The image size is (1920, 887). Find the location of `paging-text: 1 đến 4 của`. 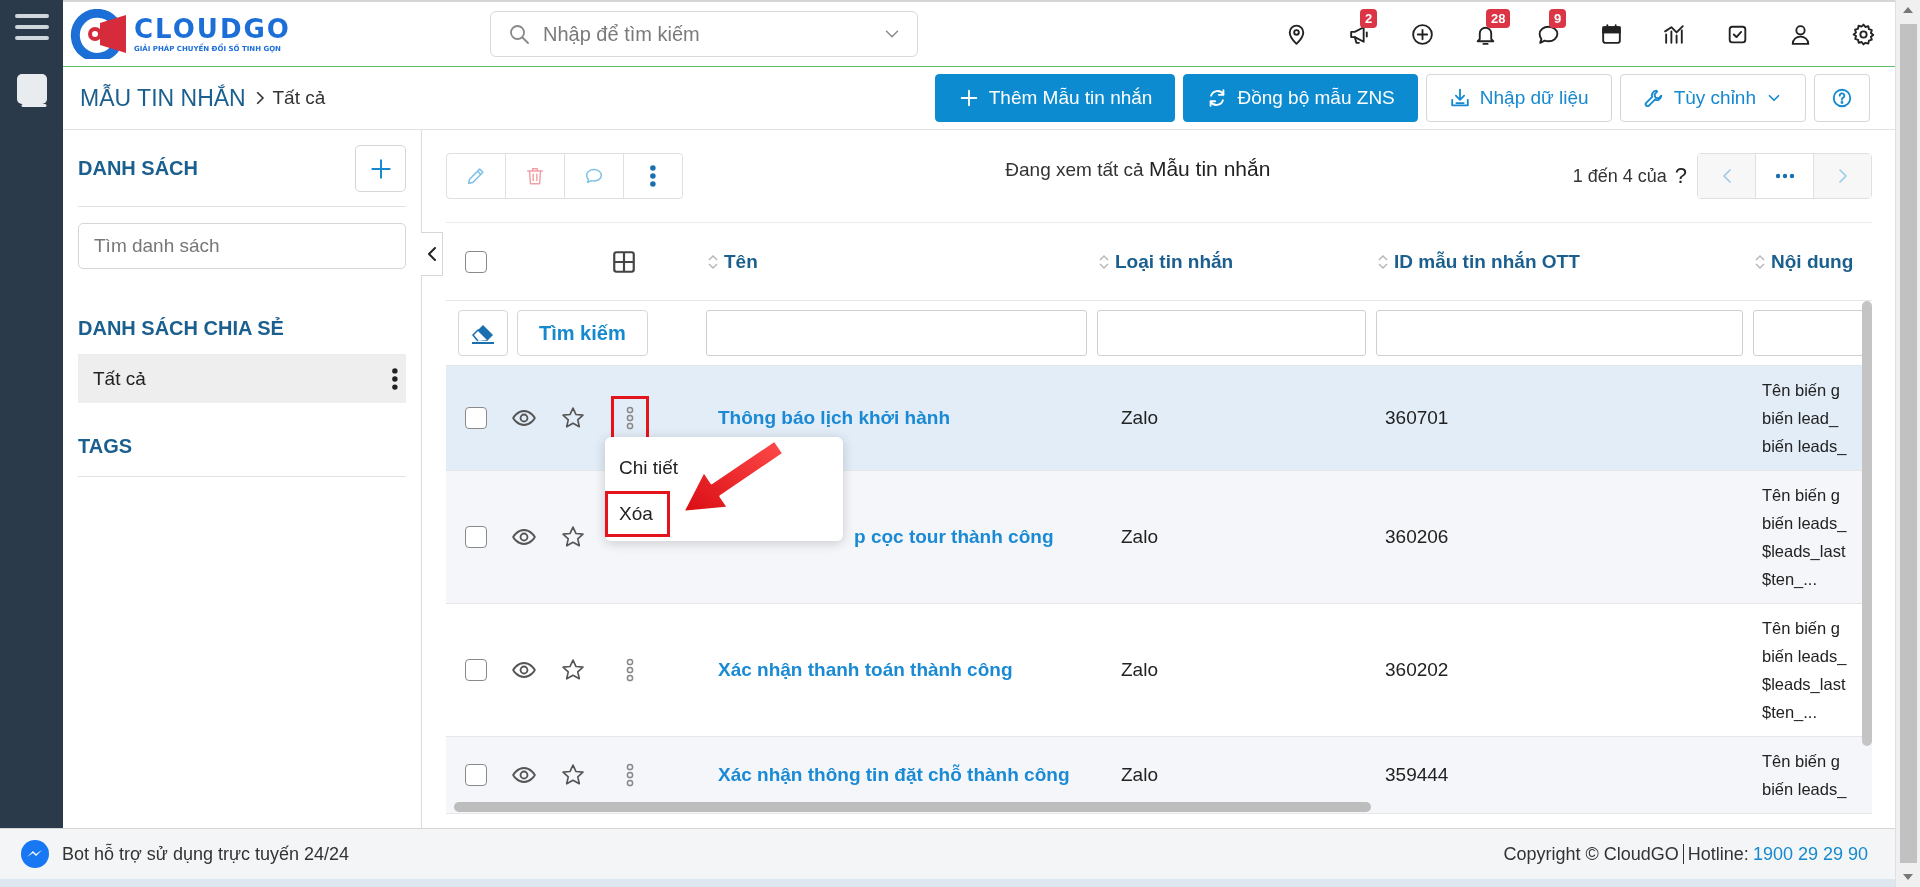

paging-text: 1 đến 4 của is located at coordinates (1619, 176).